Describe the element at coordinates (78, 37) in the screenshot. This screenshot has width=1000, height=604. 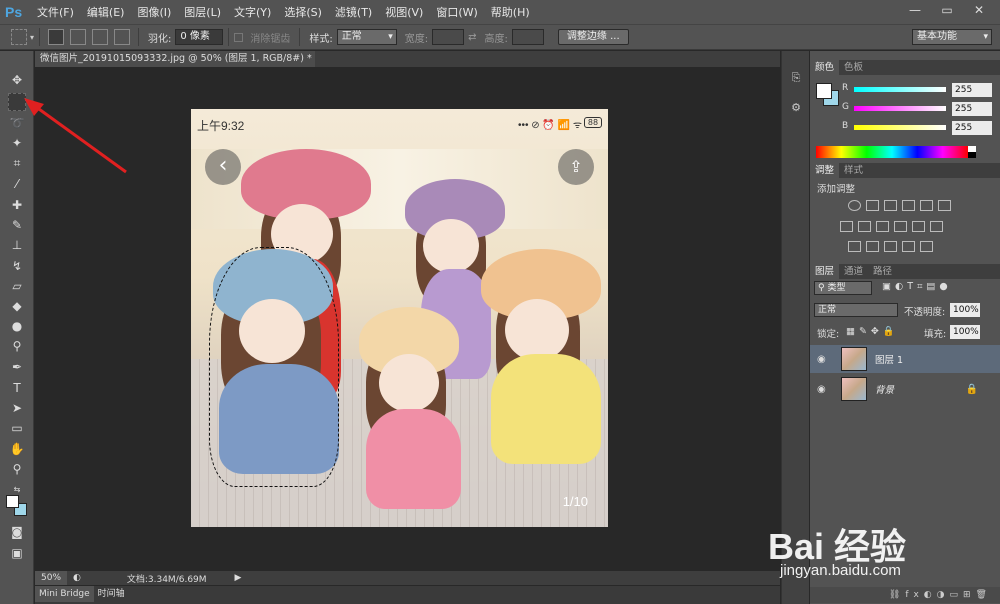
I see `add-to-selection-icon` at that location.